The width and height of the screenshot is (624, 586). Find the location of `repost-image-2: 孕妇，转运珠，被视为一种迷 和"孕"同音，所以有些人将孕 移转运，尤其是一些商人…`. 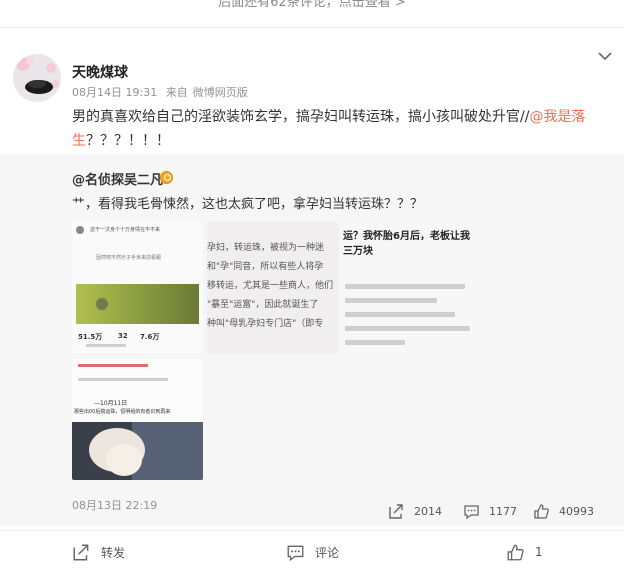

repost-image-2: 孕妇，转运珠，被视为一种迷 和"孕"同音，所以有些人将孕 移转运，尤其是一些商人… is located at coordinates (273, 287).